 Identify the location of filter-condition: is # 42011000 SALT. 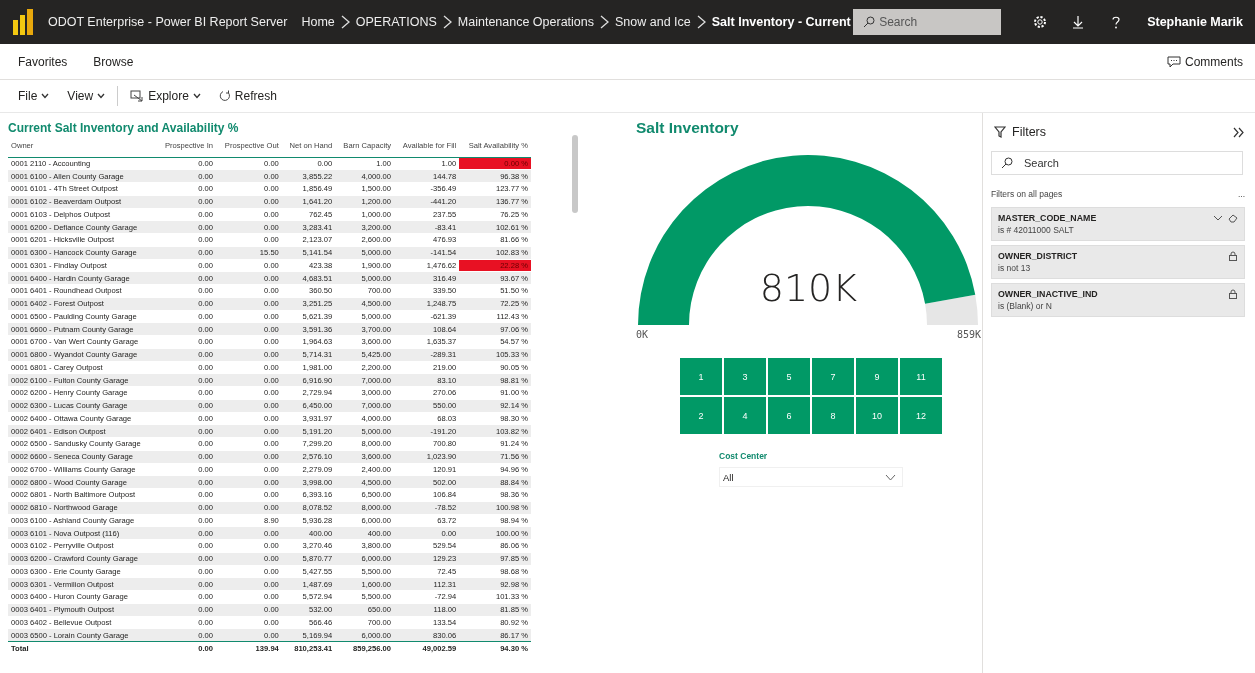
(1036, 230).